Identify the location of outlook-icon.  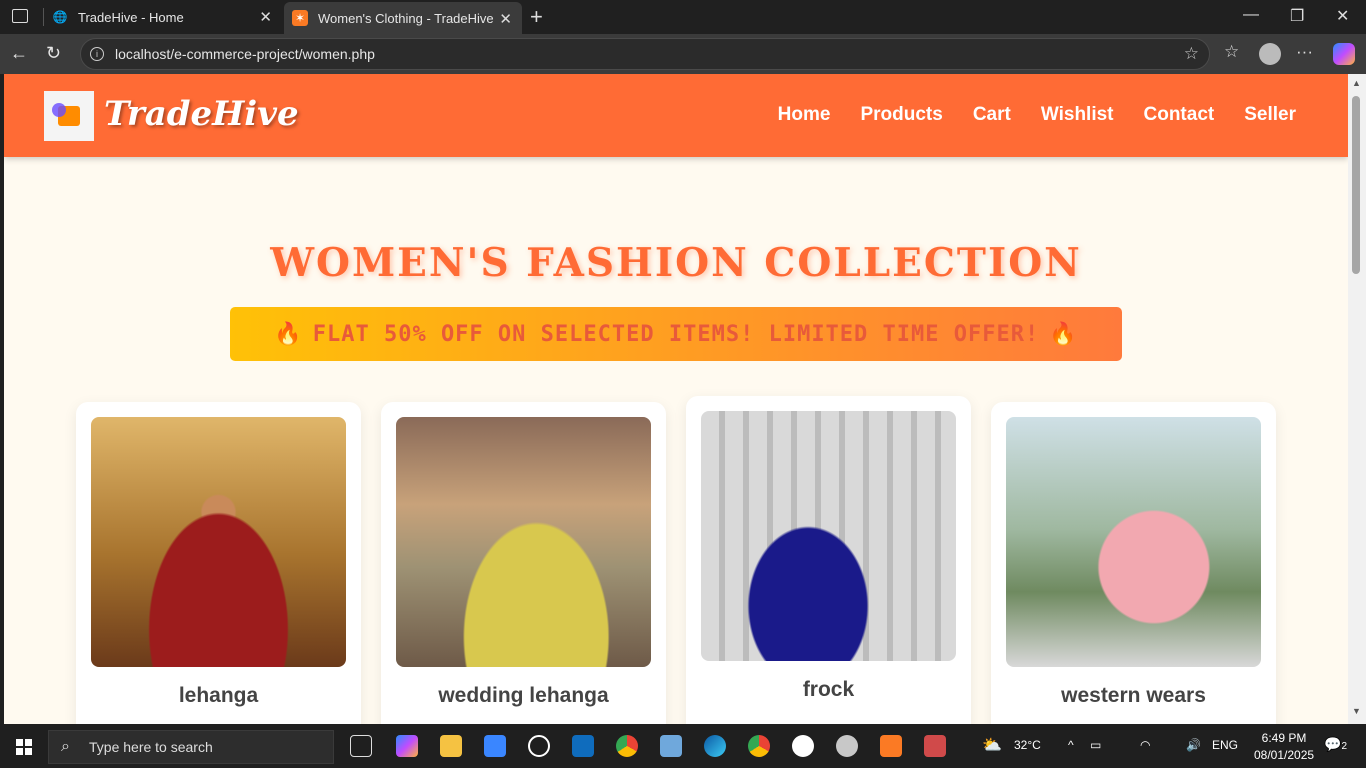
(583, 746).